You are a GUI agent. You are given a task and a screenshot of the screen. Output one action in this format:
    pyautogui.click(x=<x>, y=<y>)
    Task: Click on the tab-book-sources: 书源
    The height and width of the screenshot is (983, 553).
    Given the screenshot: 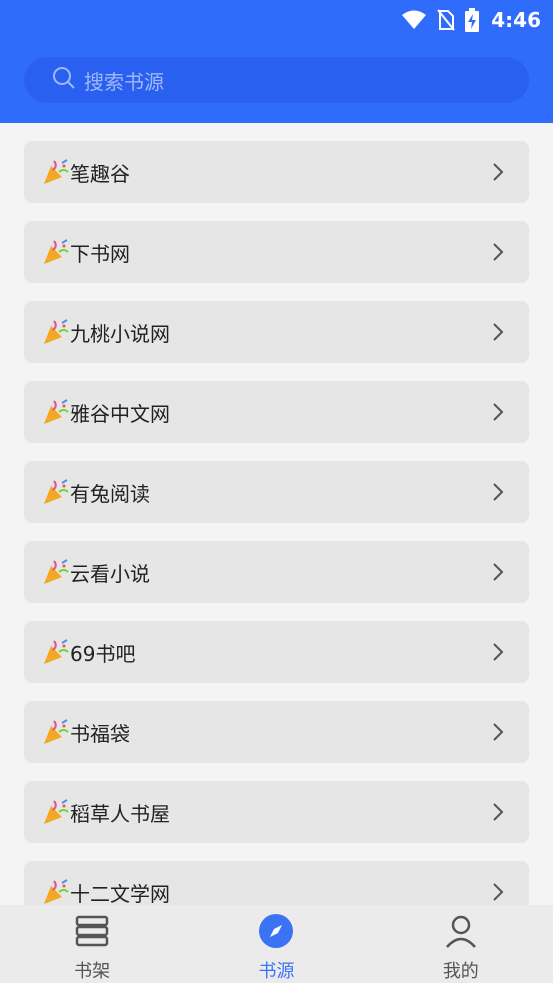 What is the action you would take?
    pyautogui.click(x=276, y=944)
    